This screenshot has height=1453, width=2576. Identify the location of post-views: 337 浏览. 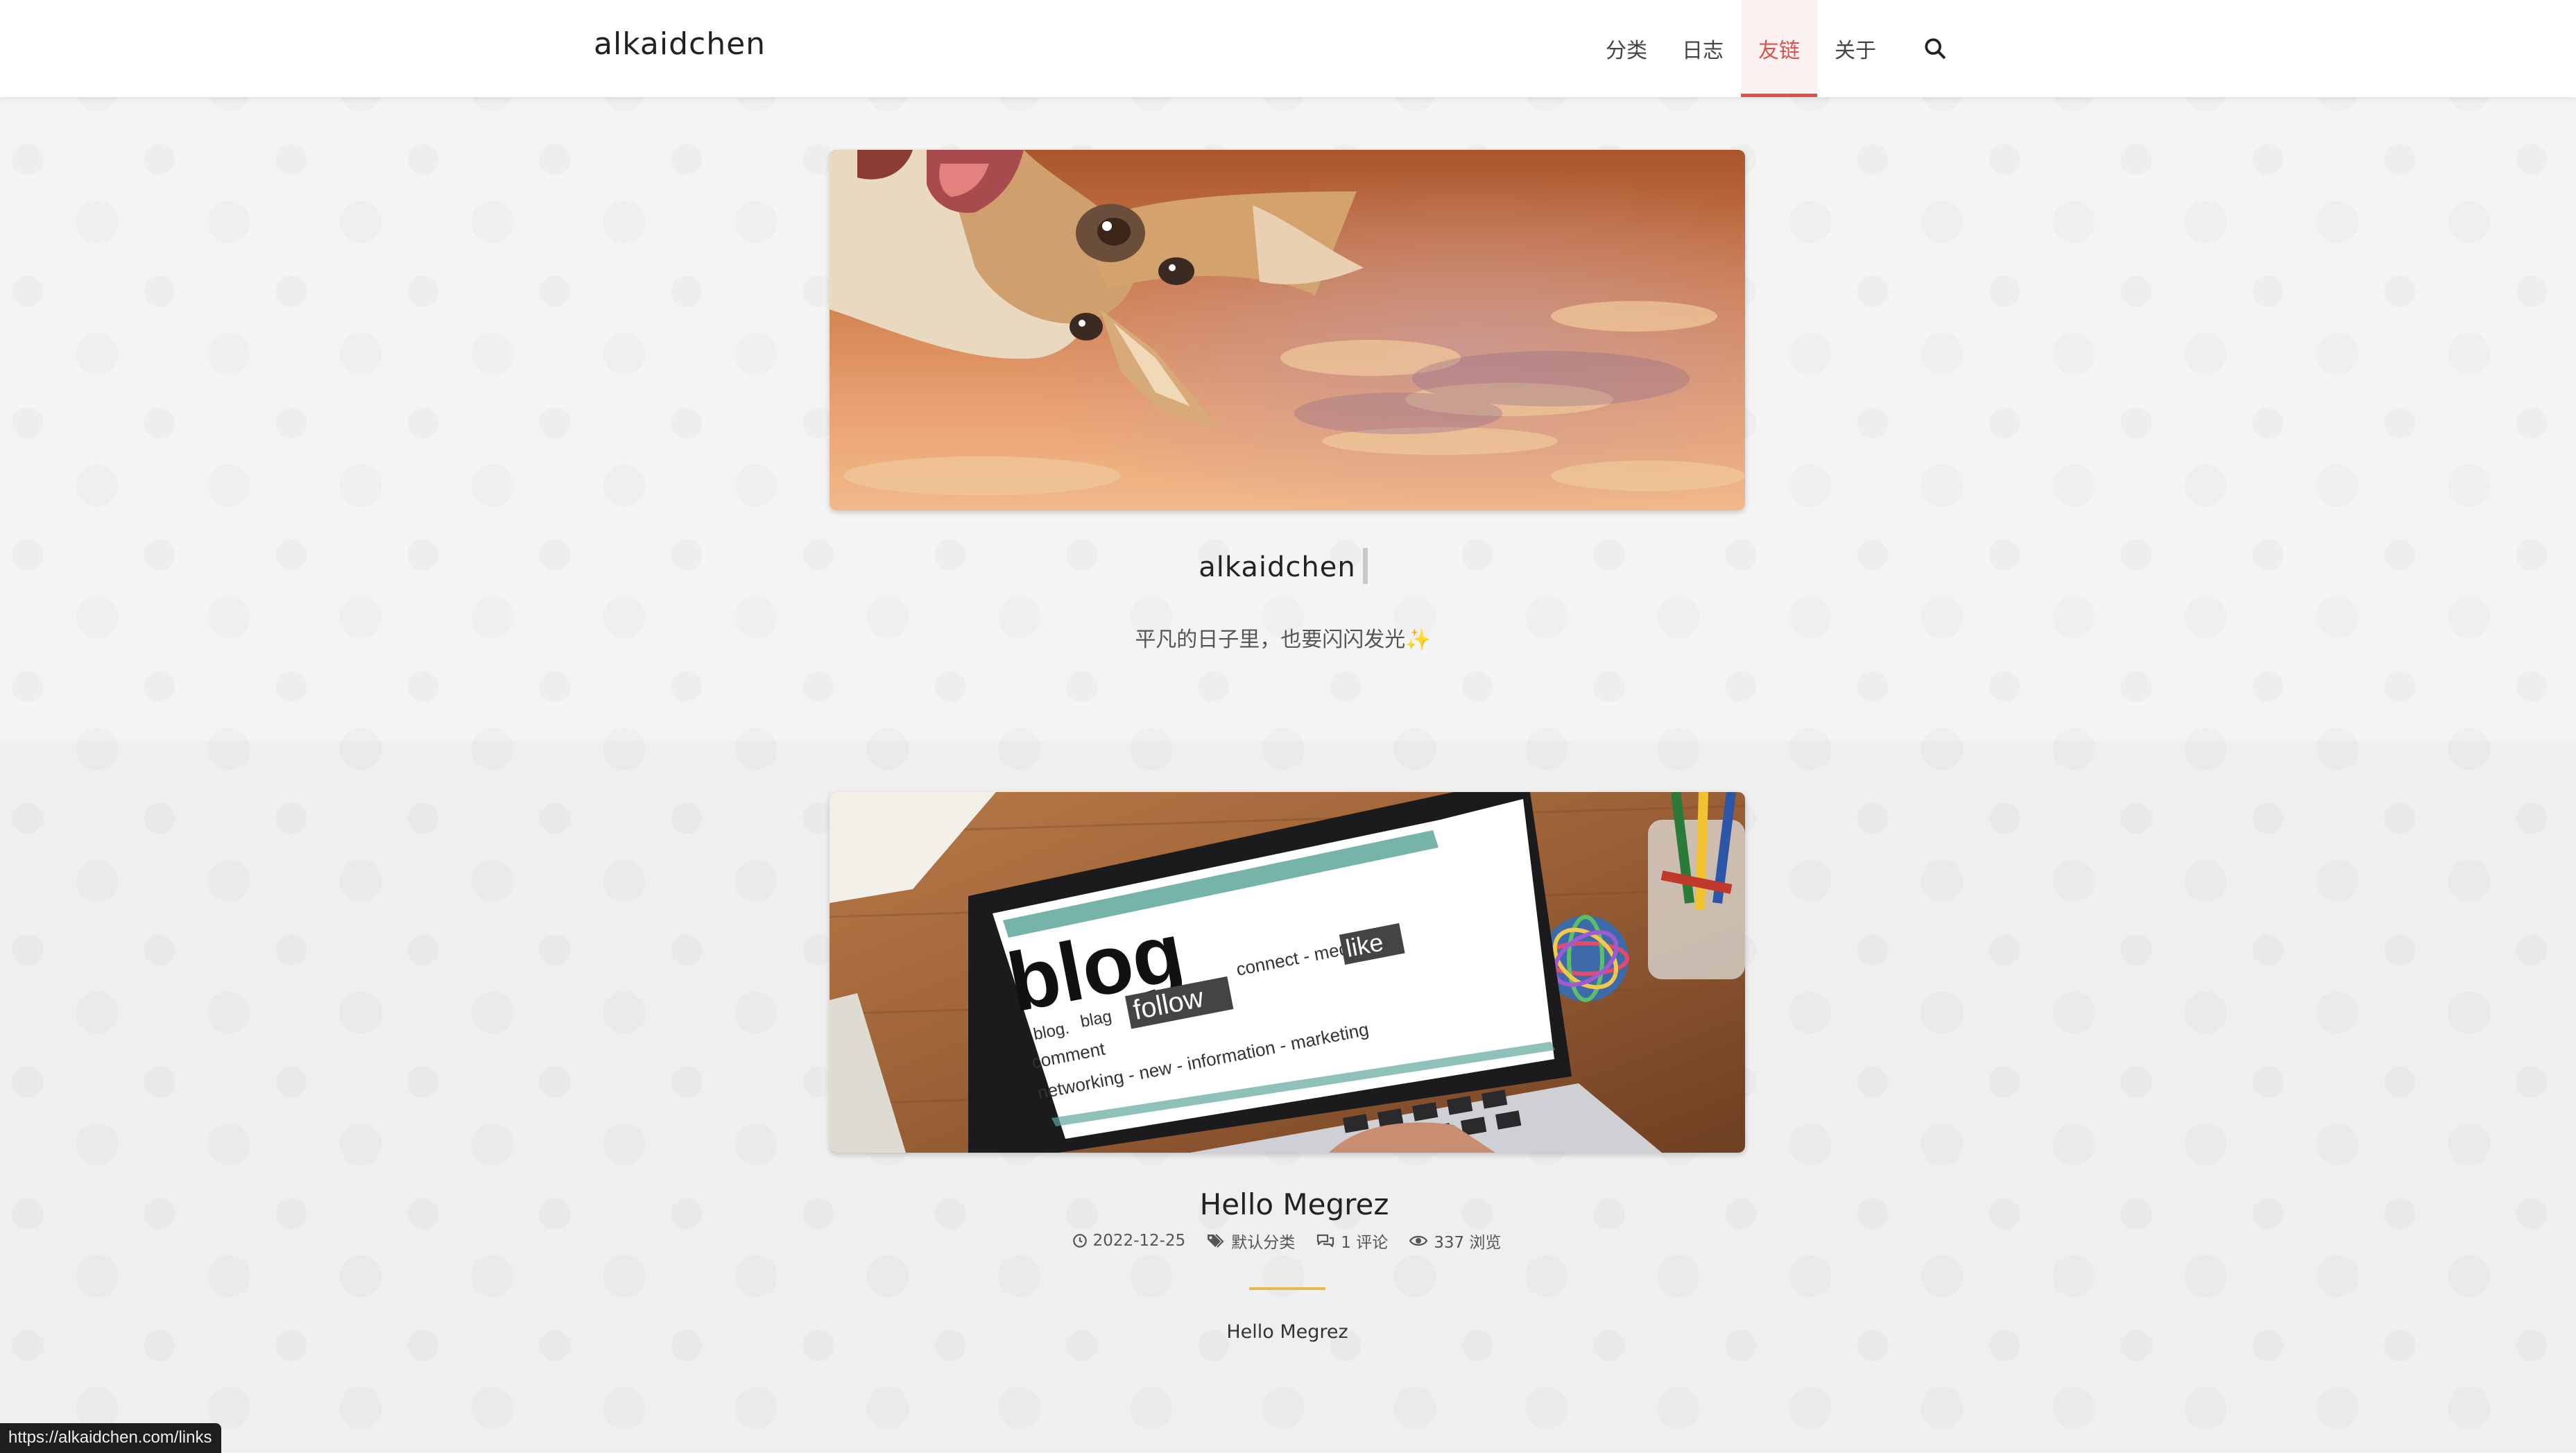
(1455, 1241).